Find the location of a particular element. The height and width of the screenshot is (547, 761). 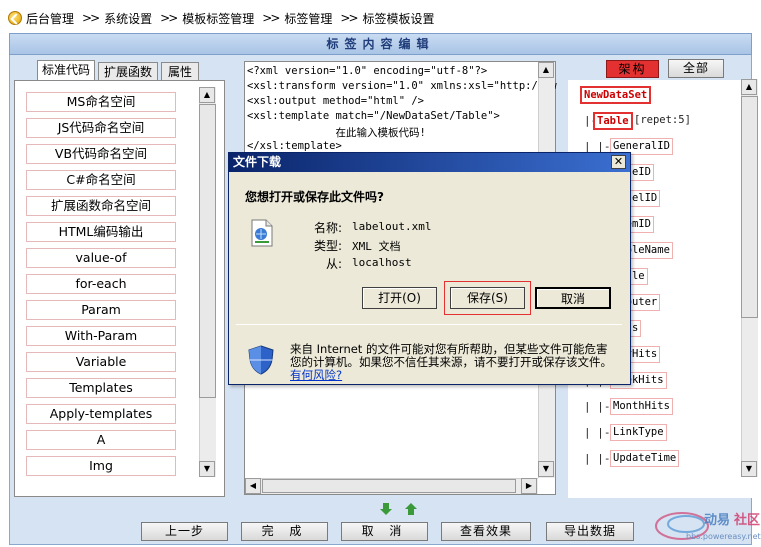

dialog-cancel-button: 取消 is located at coordinates (573, 298).